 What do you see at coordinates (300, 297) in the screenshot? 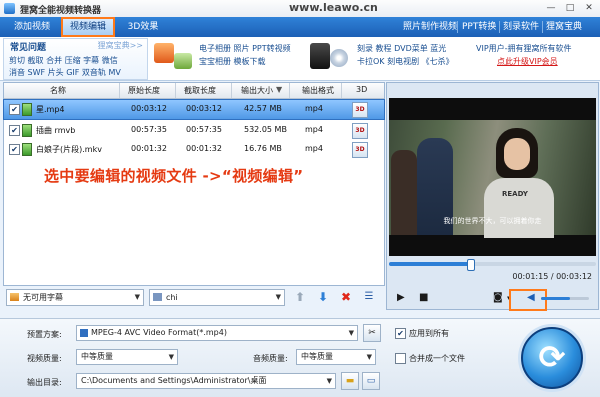
I see `move-up-icon: ⬆` at bounding box center [300, 297].